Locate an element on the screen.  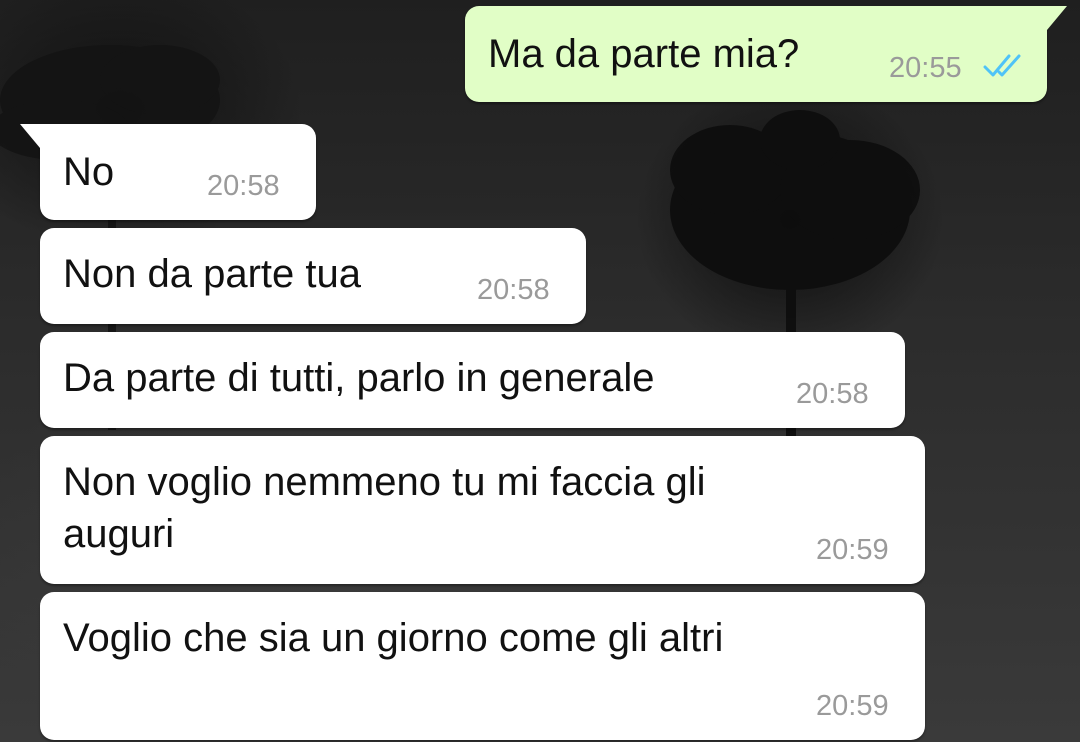
message-bubble-incoming: No 20:58 is located at coordinates (168, 172).